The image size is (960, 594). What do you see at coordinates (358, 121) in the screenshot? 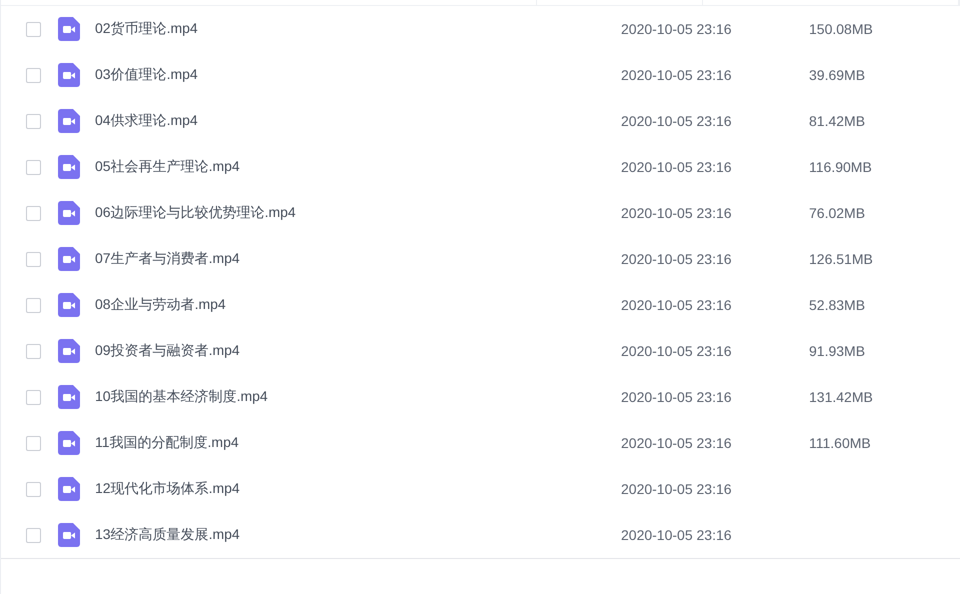
I see `file-name: 04供求理论.mp4` at bounding box center [358, 121].